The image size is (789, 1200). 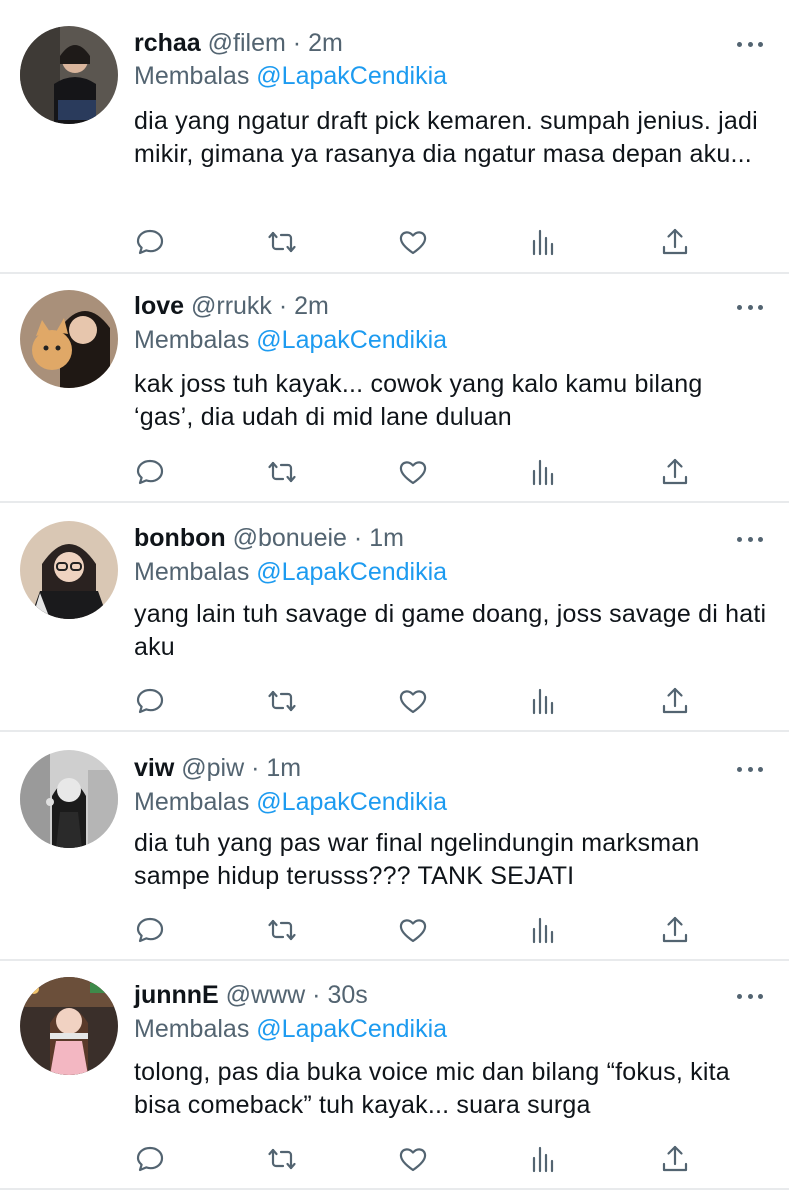 I want to click on display-name: love, so click(x=159, y=306).